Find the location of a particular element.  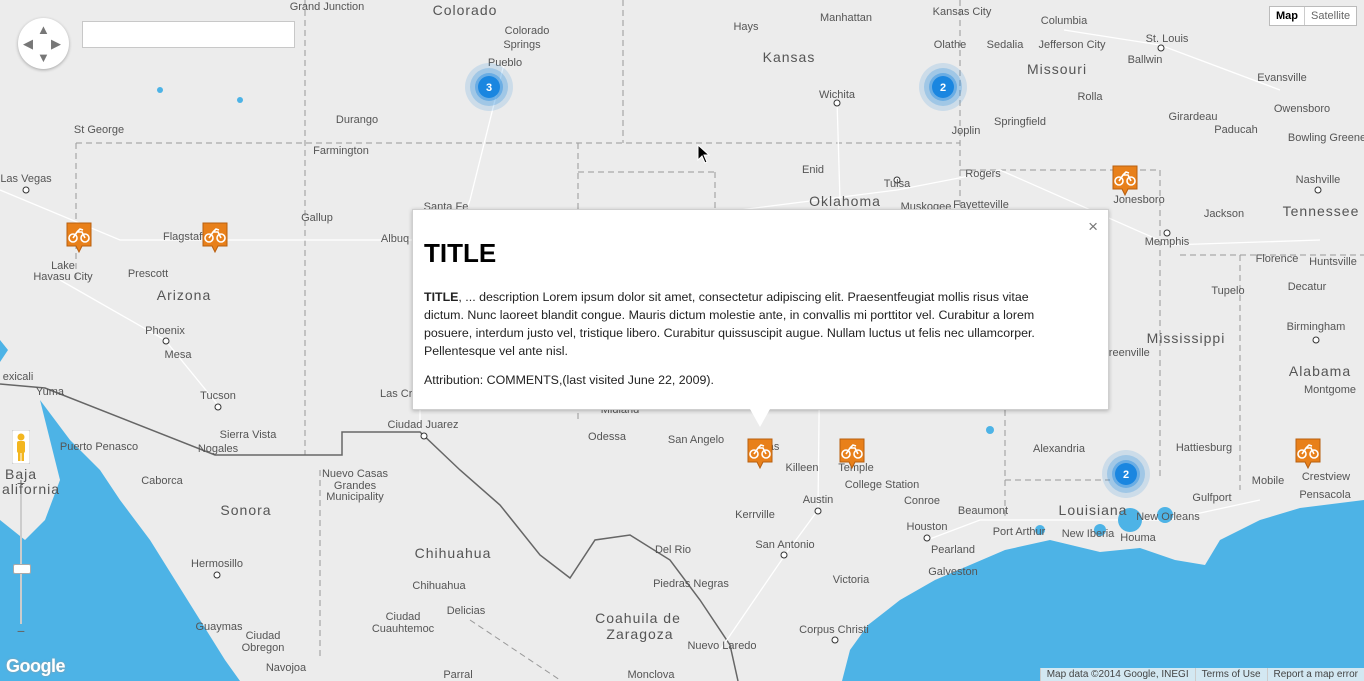

state-label: Zaragoza is located at coordinates (639, 634).